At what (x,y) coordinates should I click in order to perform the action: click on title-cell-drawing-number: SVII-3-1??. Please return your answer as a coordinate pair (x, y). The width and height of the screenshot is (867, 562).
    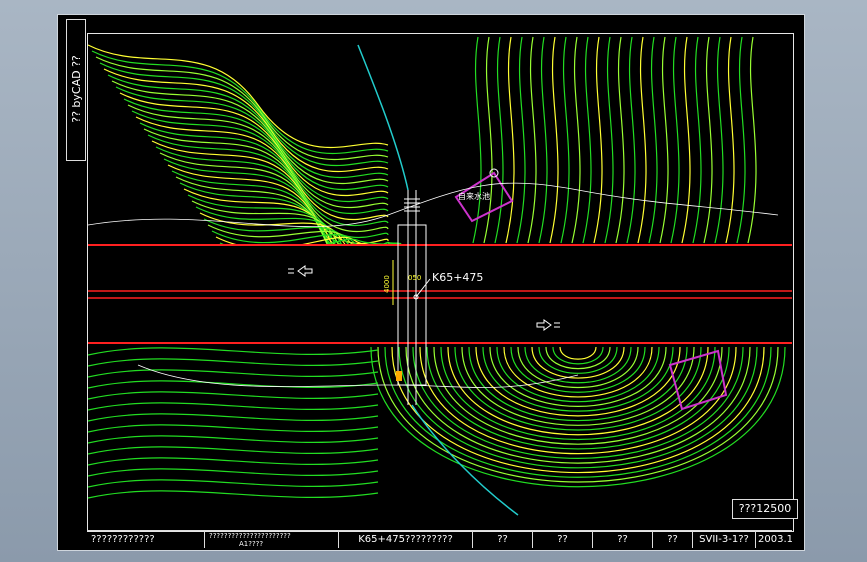
    Looking at the image, I should click on (724, 539).